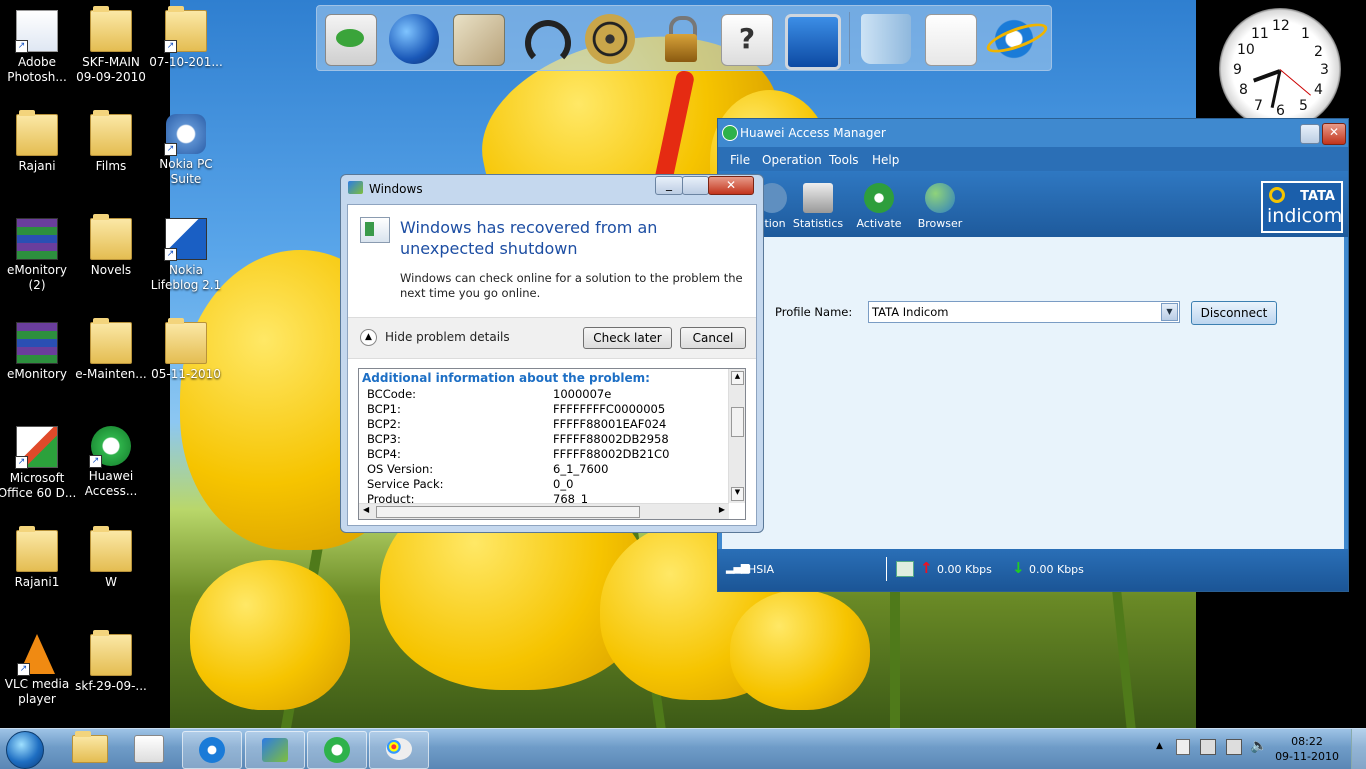 The image size is (1366, 769). What do you see at coordinates (405, 484) in the screenshot?
I see `detail-key: Service Pack:` at bounding box center [405, 484].